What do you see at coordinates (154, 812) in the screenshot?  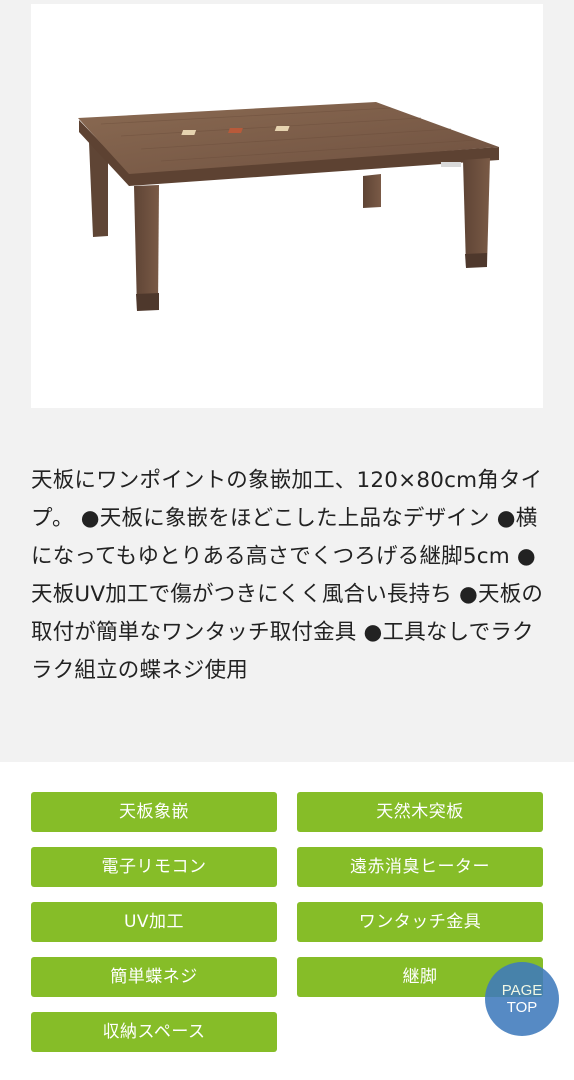 I see `tag-inlay: 天板象嵌` at bounding box center [154, 812].